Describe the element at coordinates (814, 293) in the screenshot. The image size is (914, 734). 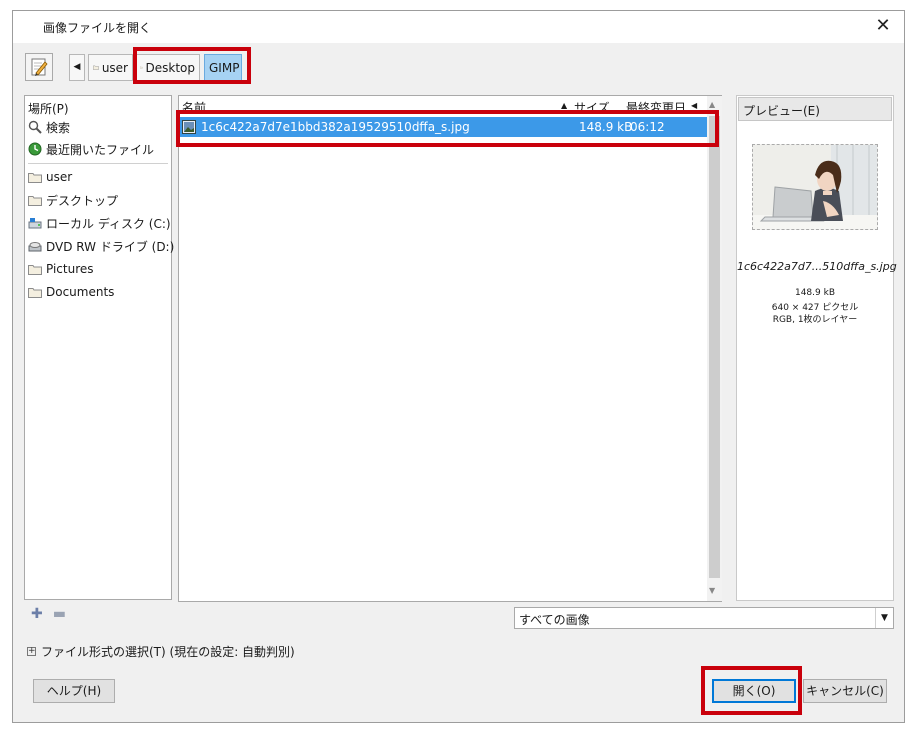
I see `preview-filesize: 148.9 kB` at that location.